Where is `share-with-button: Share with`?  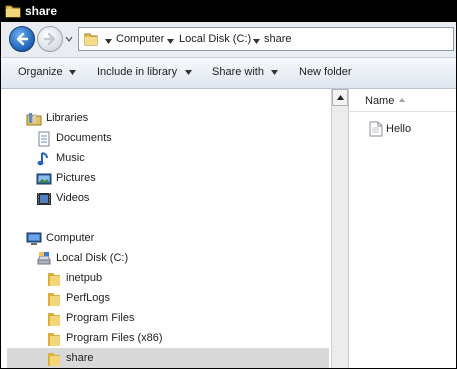
share-with-button: Share with is located at coordinates (238, 72).